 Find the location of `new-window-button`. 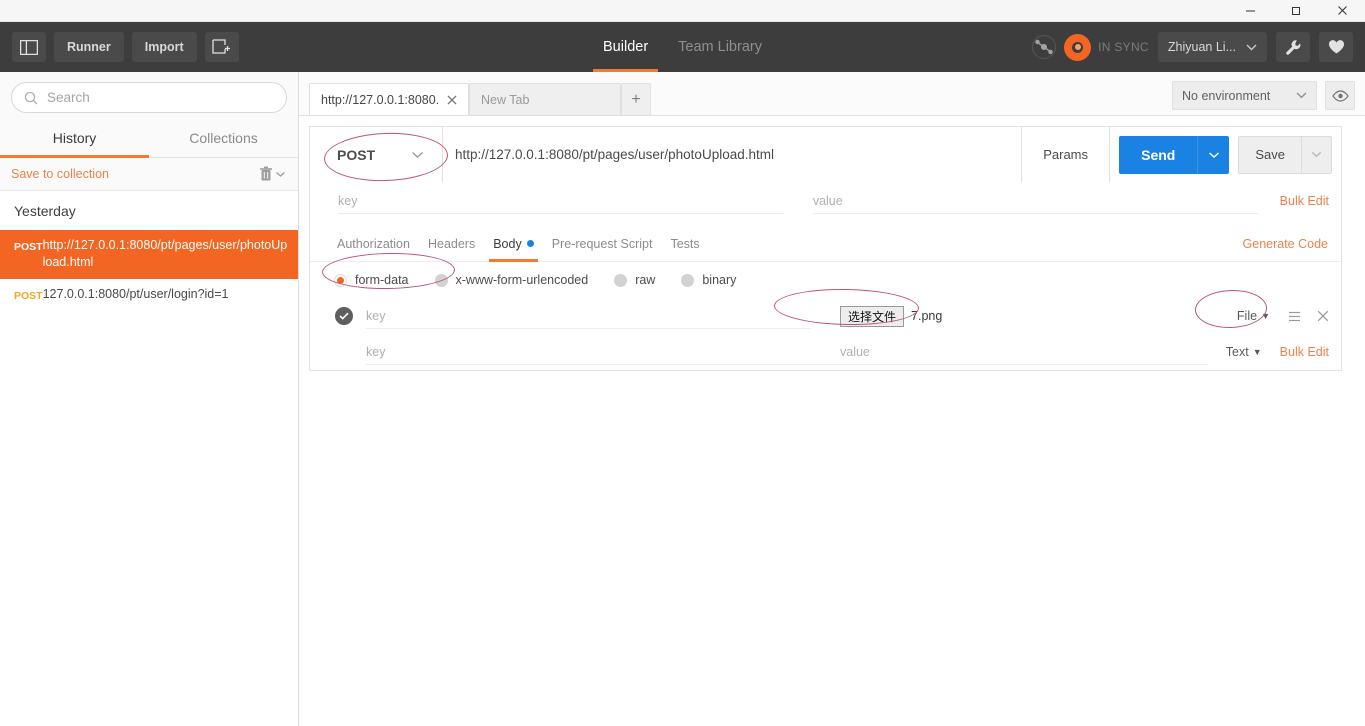

new-window-button is located at coordinates (221, 47).